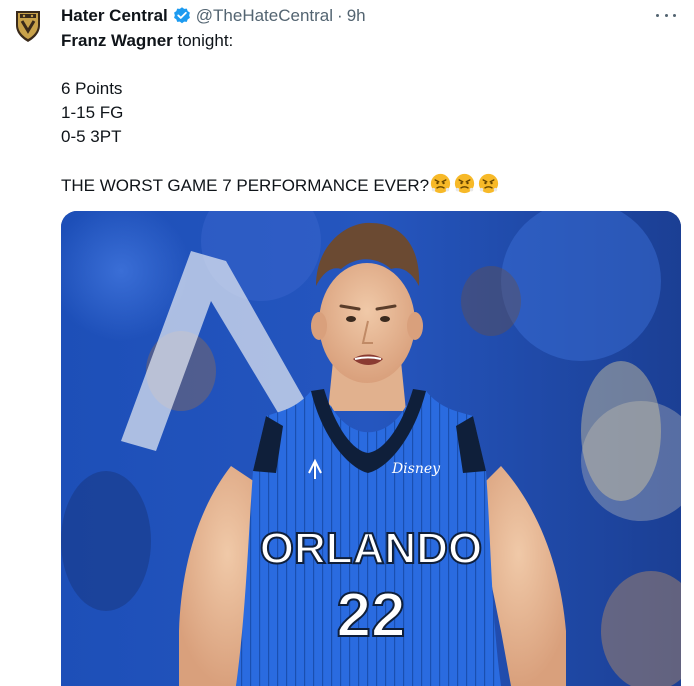 Image resolution: width=694 pixels, height=686 pixels. Describe the element at coordinates (416, 469) in the screenshot. I see `jersey-sponsor-text: Disney` at that location.